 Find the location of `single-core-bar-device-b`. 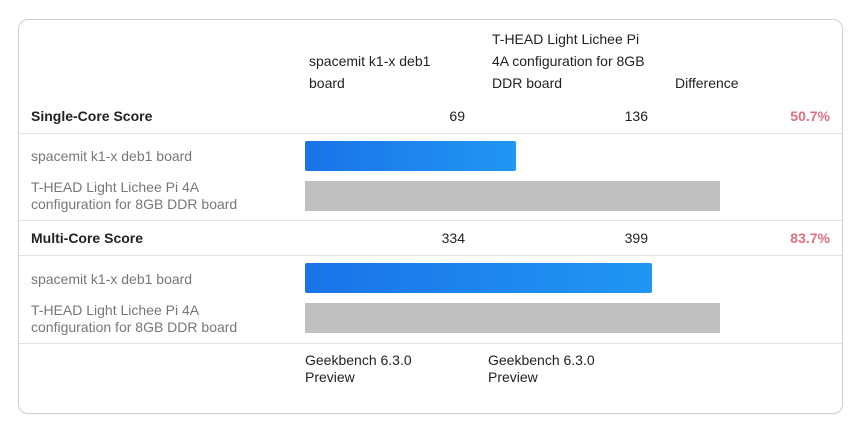

single-core-bar-device-b is located at coordinates (512, 196).